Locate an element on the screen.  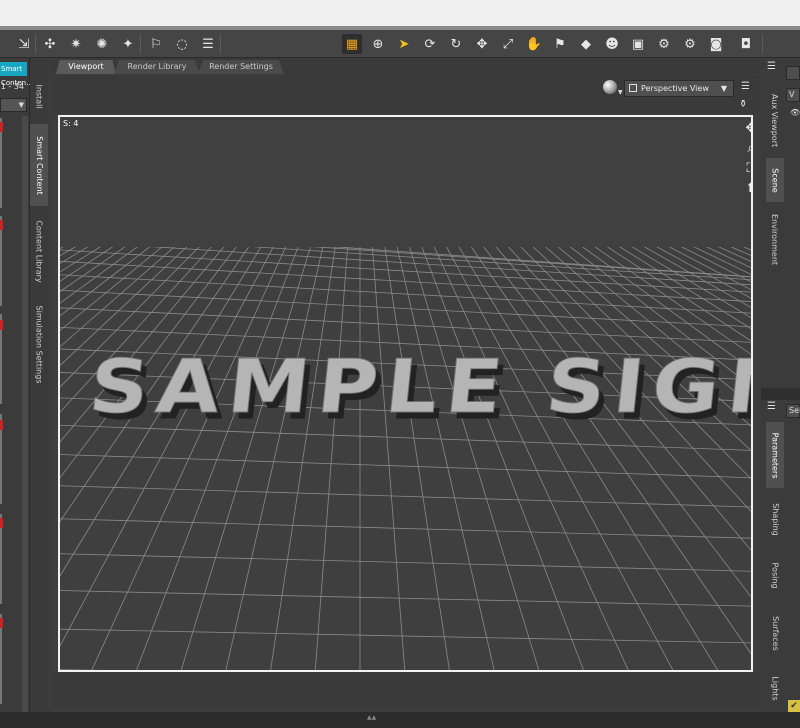
surface-selection-icon: ◆ is located at coordinates (586, 44).